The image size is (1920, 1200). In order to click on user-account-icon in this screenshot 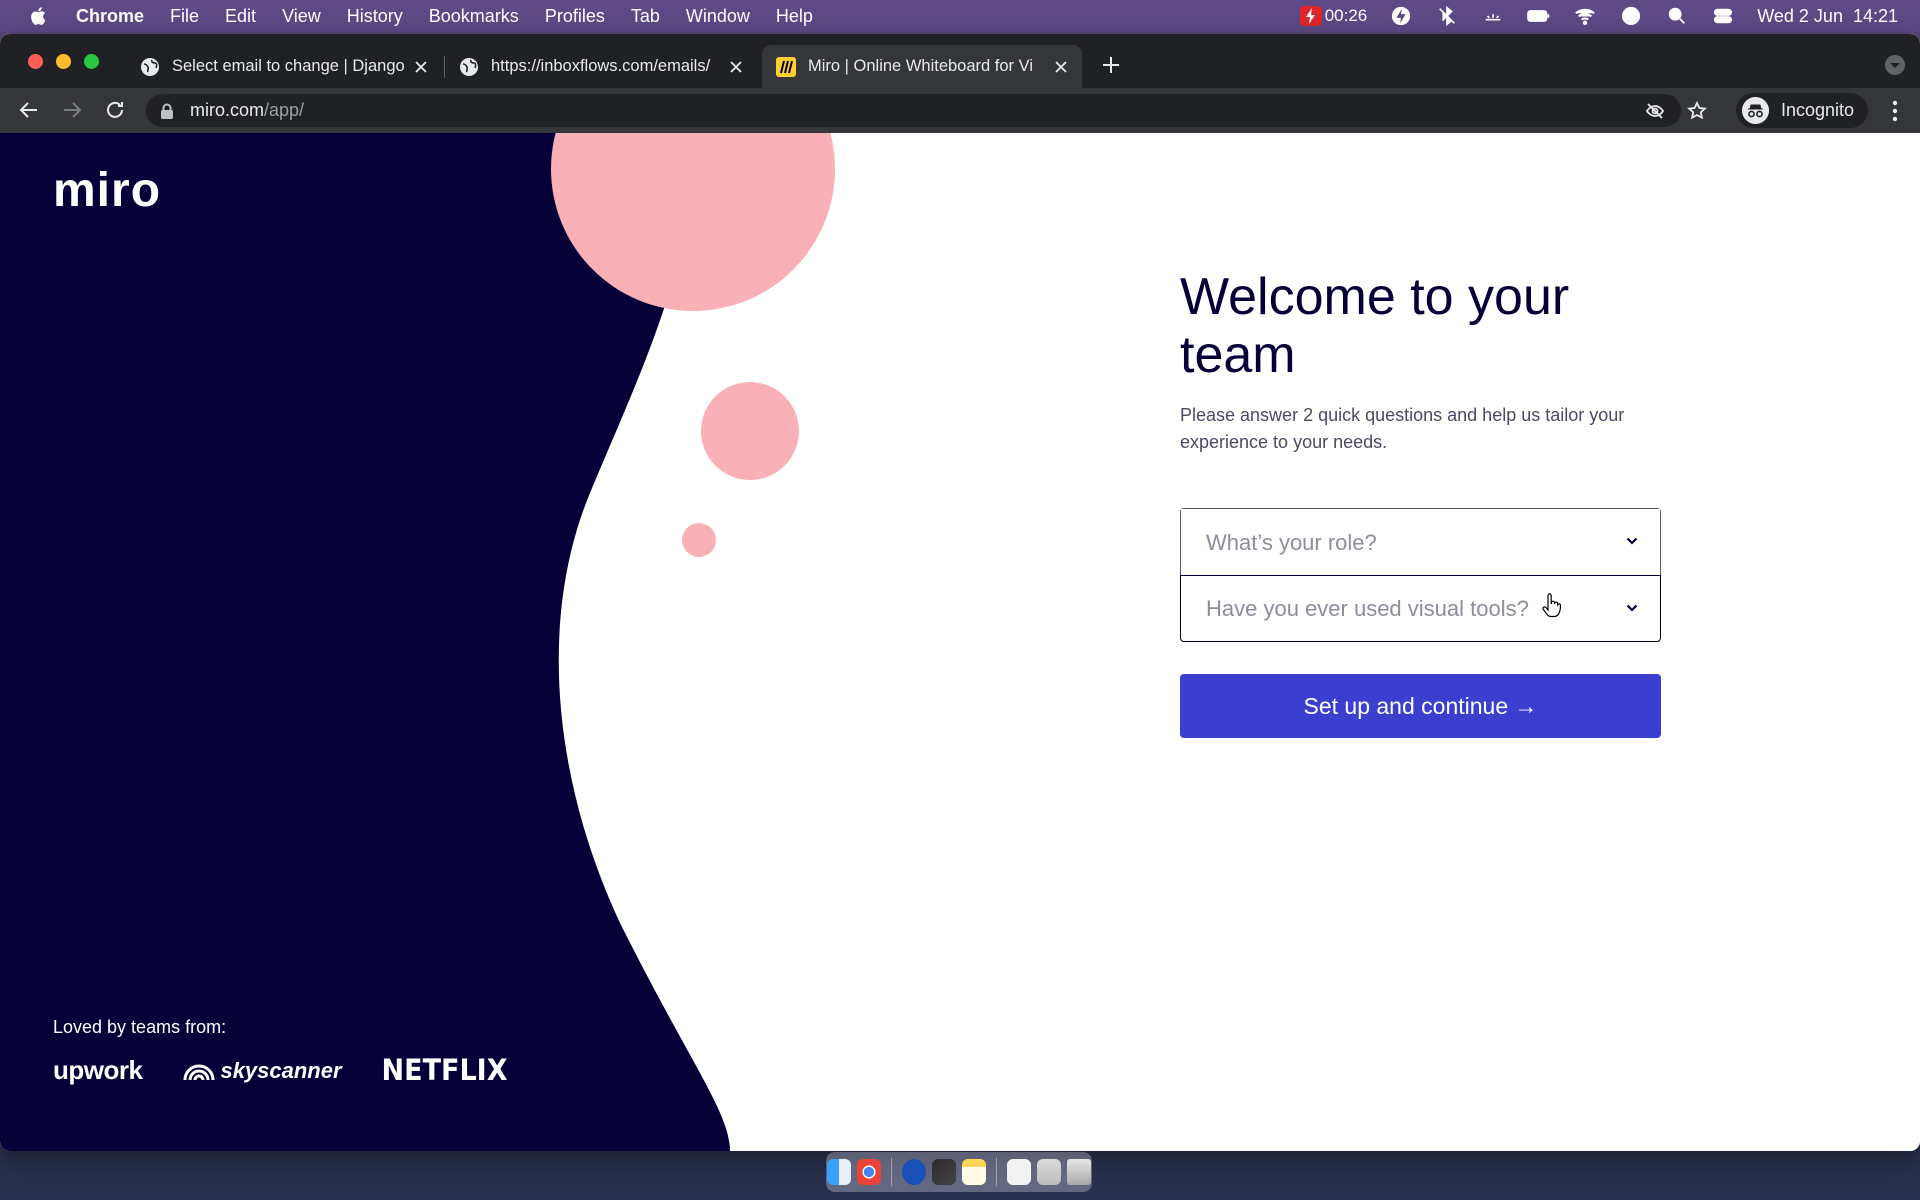, I will do `click(1631, 16)`.